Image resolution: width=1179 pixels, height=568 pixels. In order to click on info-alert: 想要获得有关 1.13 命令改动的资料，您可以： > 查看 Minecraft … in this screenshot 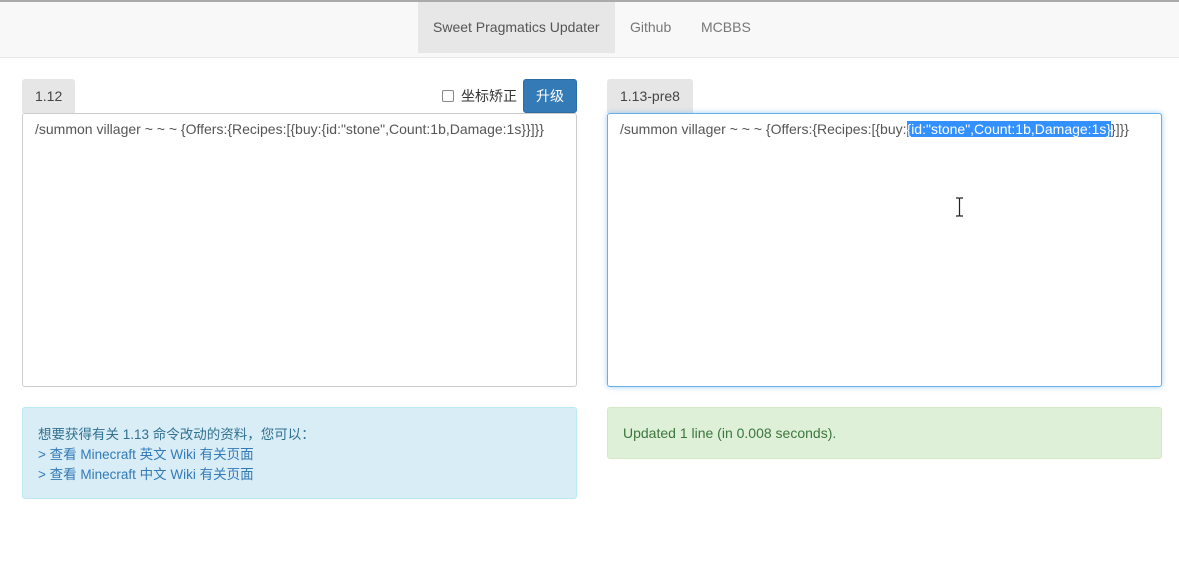, I will do `click(299, 453)`.